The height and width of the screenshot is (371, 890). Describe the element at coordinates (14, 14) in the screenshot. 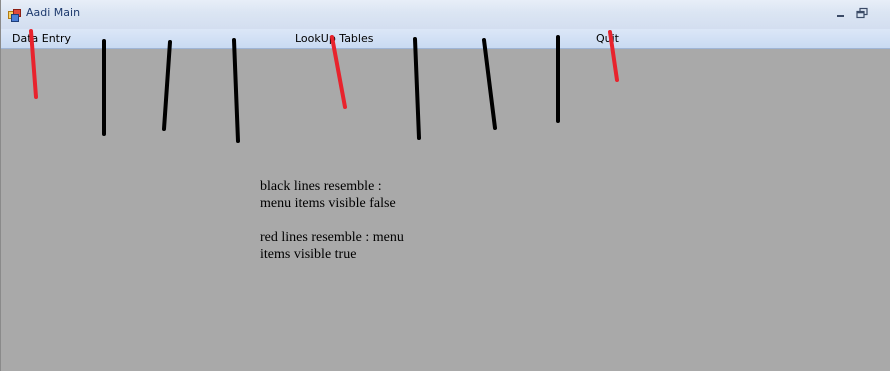

I see `app-form-icon` at that location.